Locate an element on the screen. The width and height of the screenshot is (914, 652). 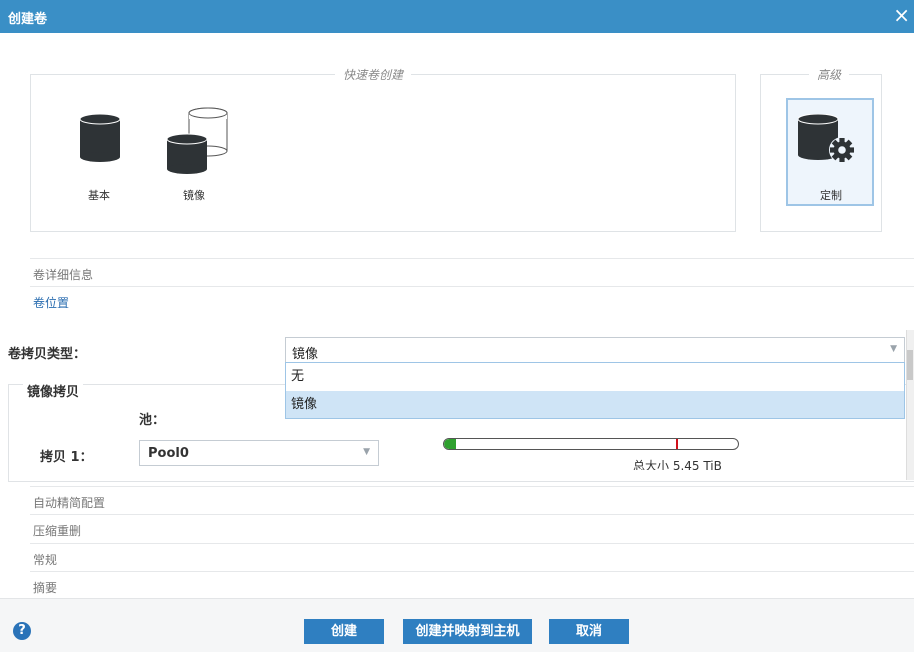
pool-value: Pool0 is located at coordinates (168, 453).